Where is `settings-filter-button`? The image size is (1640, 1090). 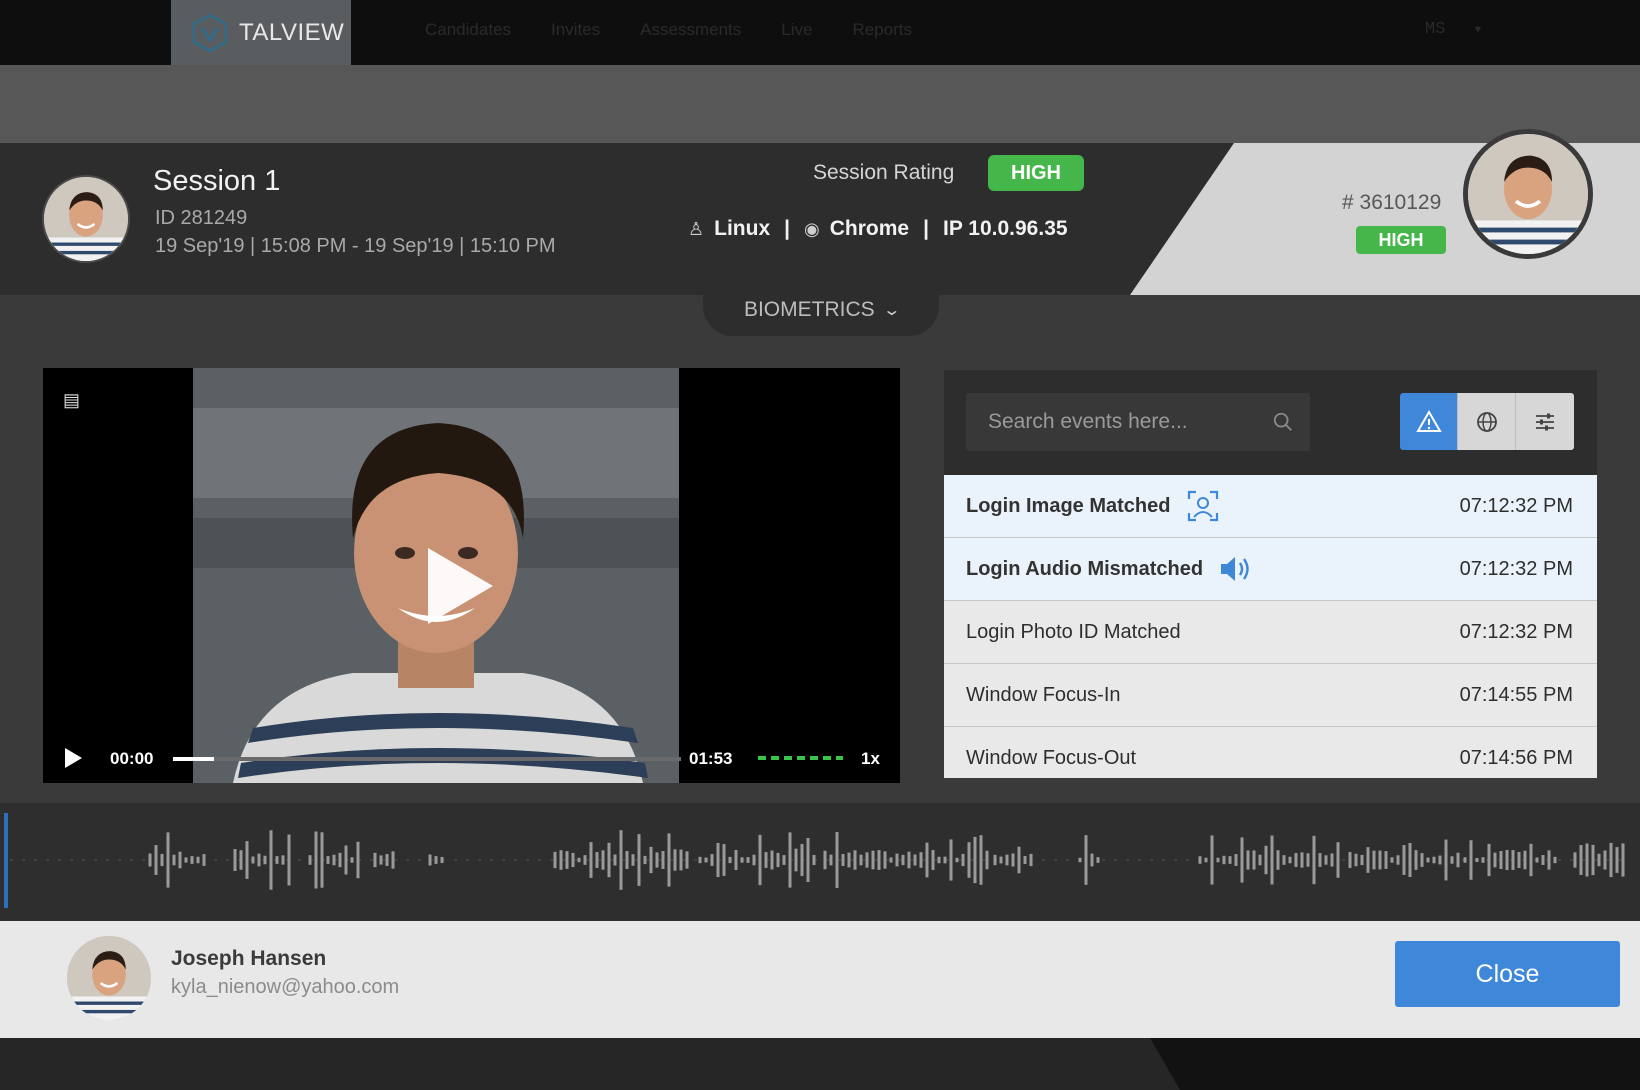
settings-filter-button is located at coordinates (1545, 421).